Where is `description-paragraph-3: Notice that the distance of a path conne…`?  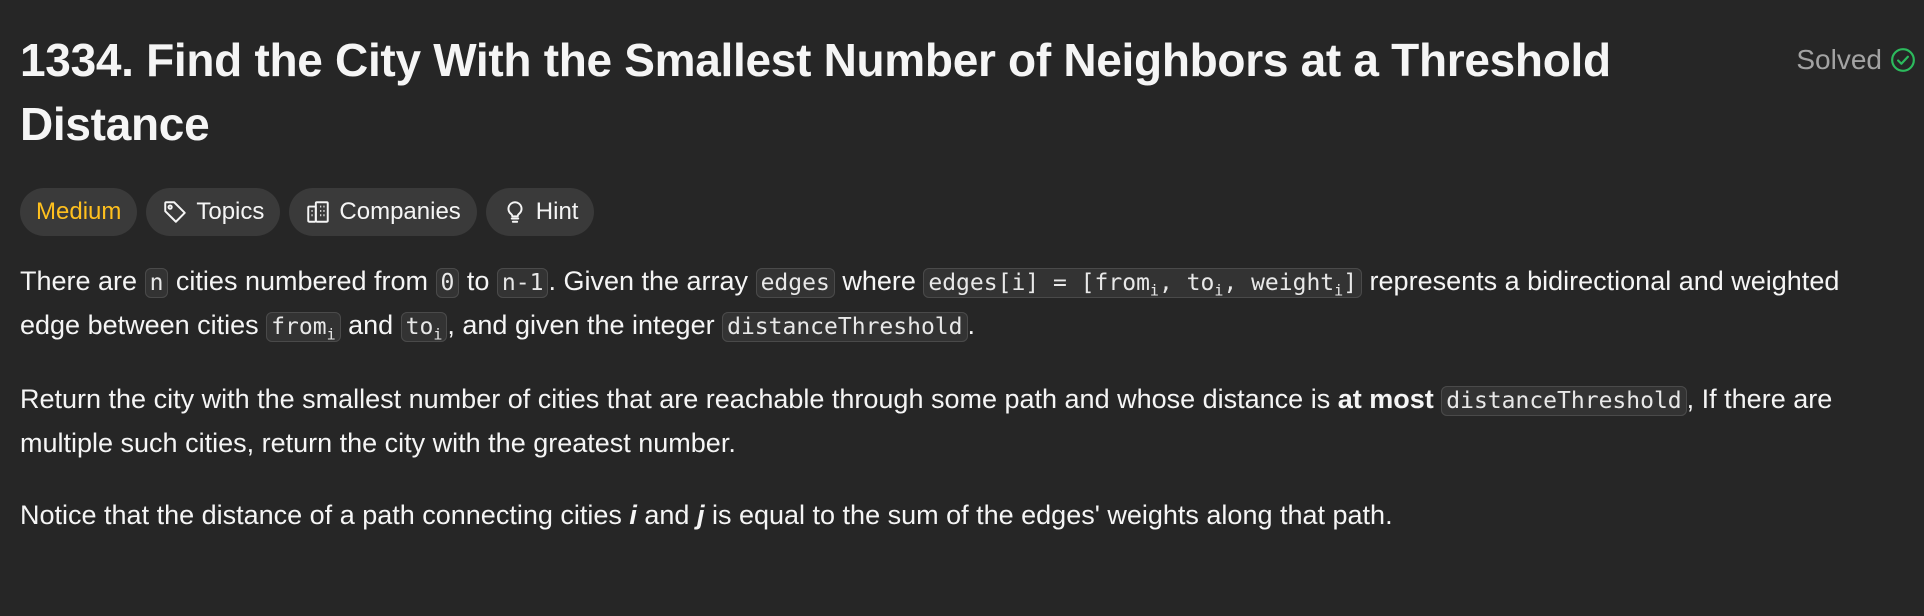 description-paragraph-3: Notice that the distance of a path conne… is located at coordinates (960, 515).